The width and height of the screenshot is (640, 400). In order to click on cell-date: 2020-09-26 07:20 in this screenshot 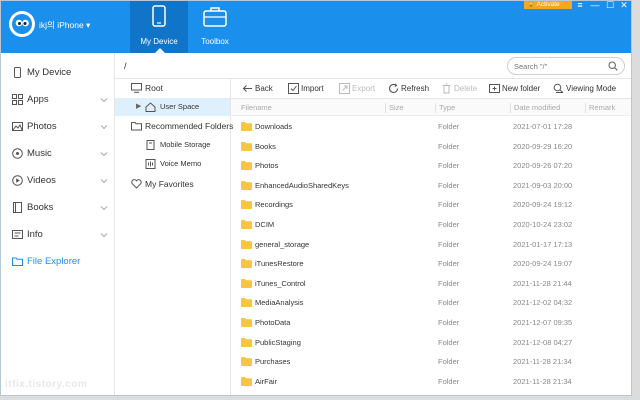, I will do `click(543, 166)`.